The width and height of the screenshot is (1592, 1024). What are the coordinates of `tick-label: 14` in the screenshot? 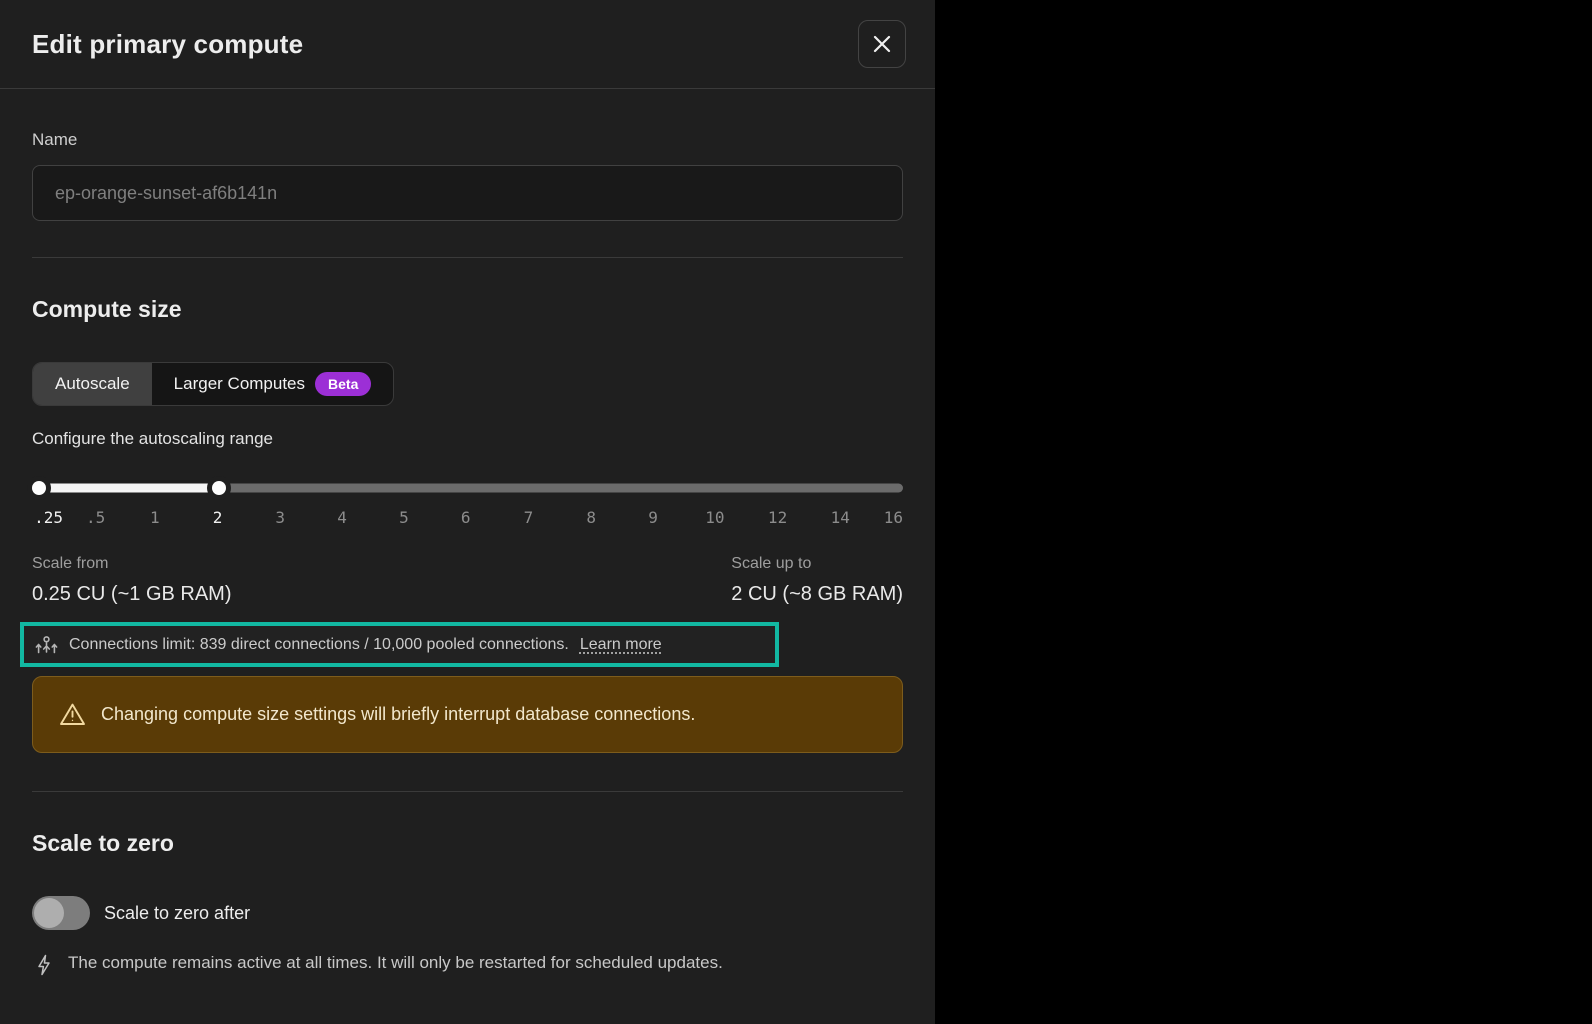 It's located at (840, 517).